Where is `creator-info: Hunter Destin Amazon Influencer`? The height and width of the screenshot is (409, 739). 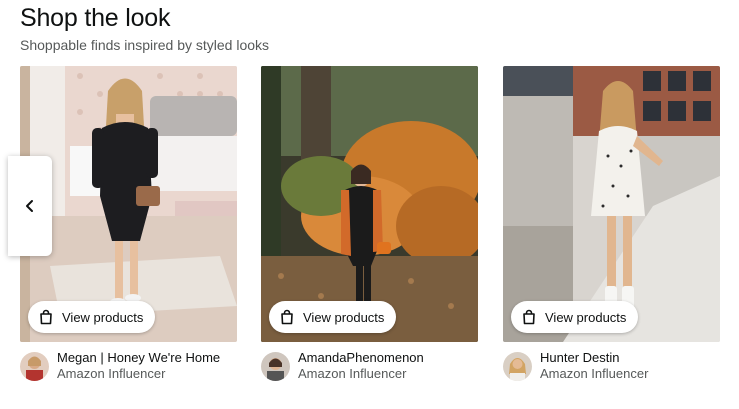
creator-info: Hunter Destin Amazon Influencer is located at coordinates (618, 366).